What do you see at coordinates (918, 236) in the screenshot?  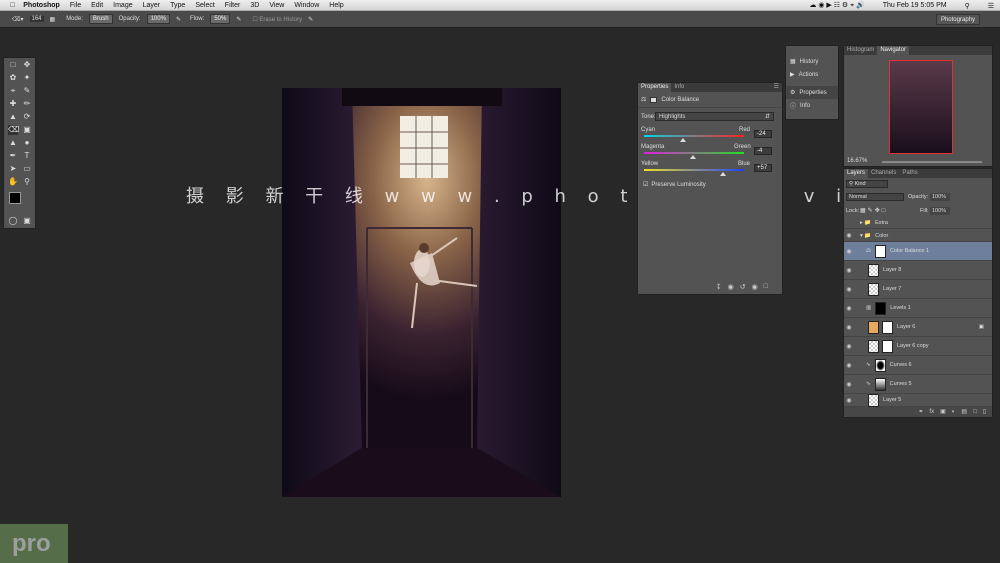 I see `layer-group-color: ◉ ▾ 📁 Color` at bounding box center [918, 236].